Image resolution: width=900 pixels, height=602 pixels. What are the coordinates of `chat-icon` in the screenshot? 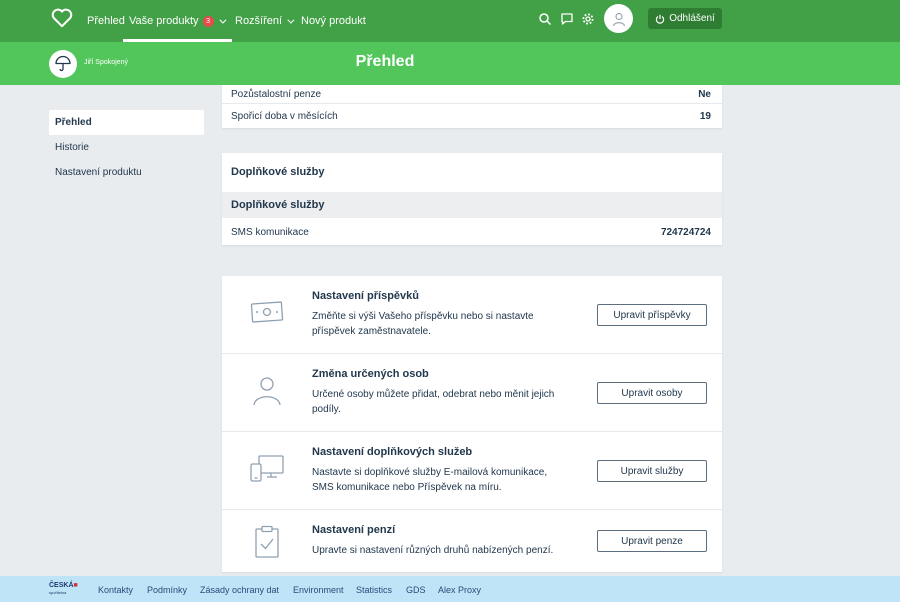 It's located at (567, 19).